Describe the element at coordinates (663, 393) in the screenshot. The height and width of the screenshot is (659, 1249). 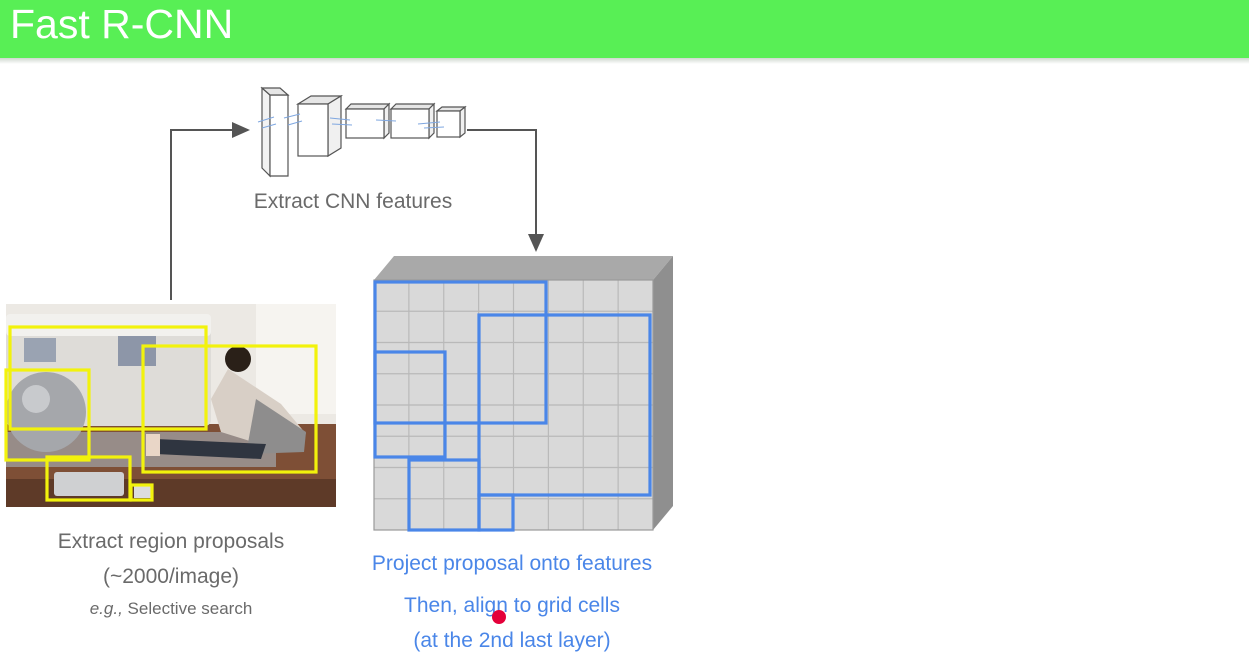
I see `feature-map-side` at that location.